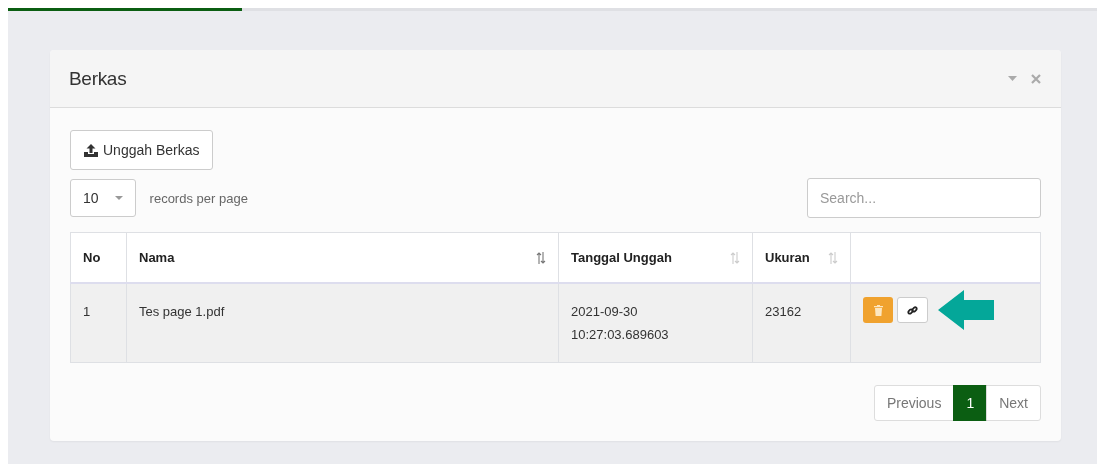  What do you see at coordinates (87, 311) in the screenshot?
I see `table-cell: 1` at bounding box center [87, 311].